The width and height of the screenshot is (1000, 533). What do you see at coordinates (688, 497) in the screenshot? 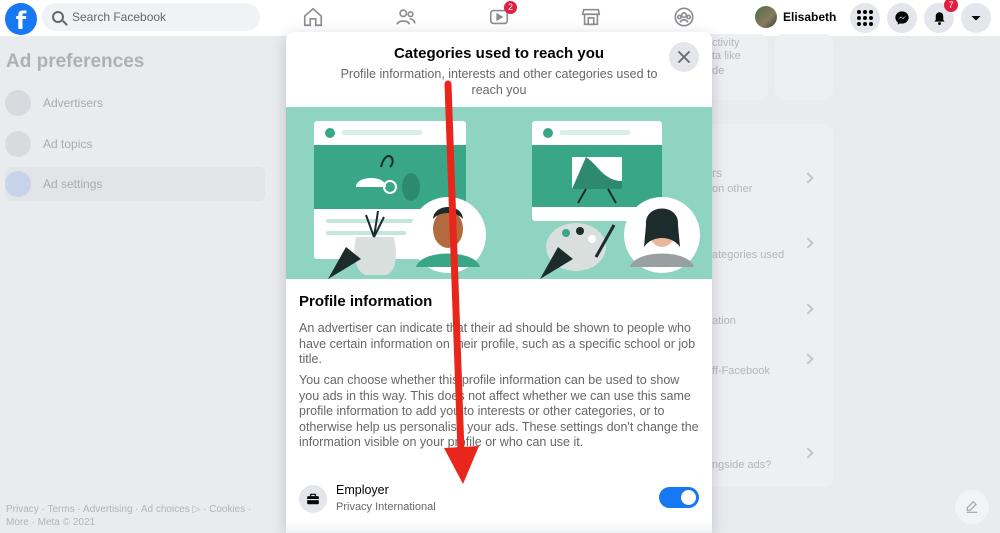
I see `toggle-knob` at bounding box center [688, 497].